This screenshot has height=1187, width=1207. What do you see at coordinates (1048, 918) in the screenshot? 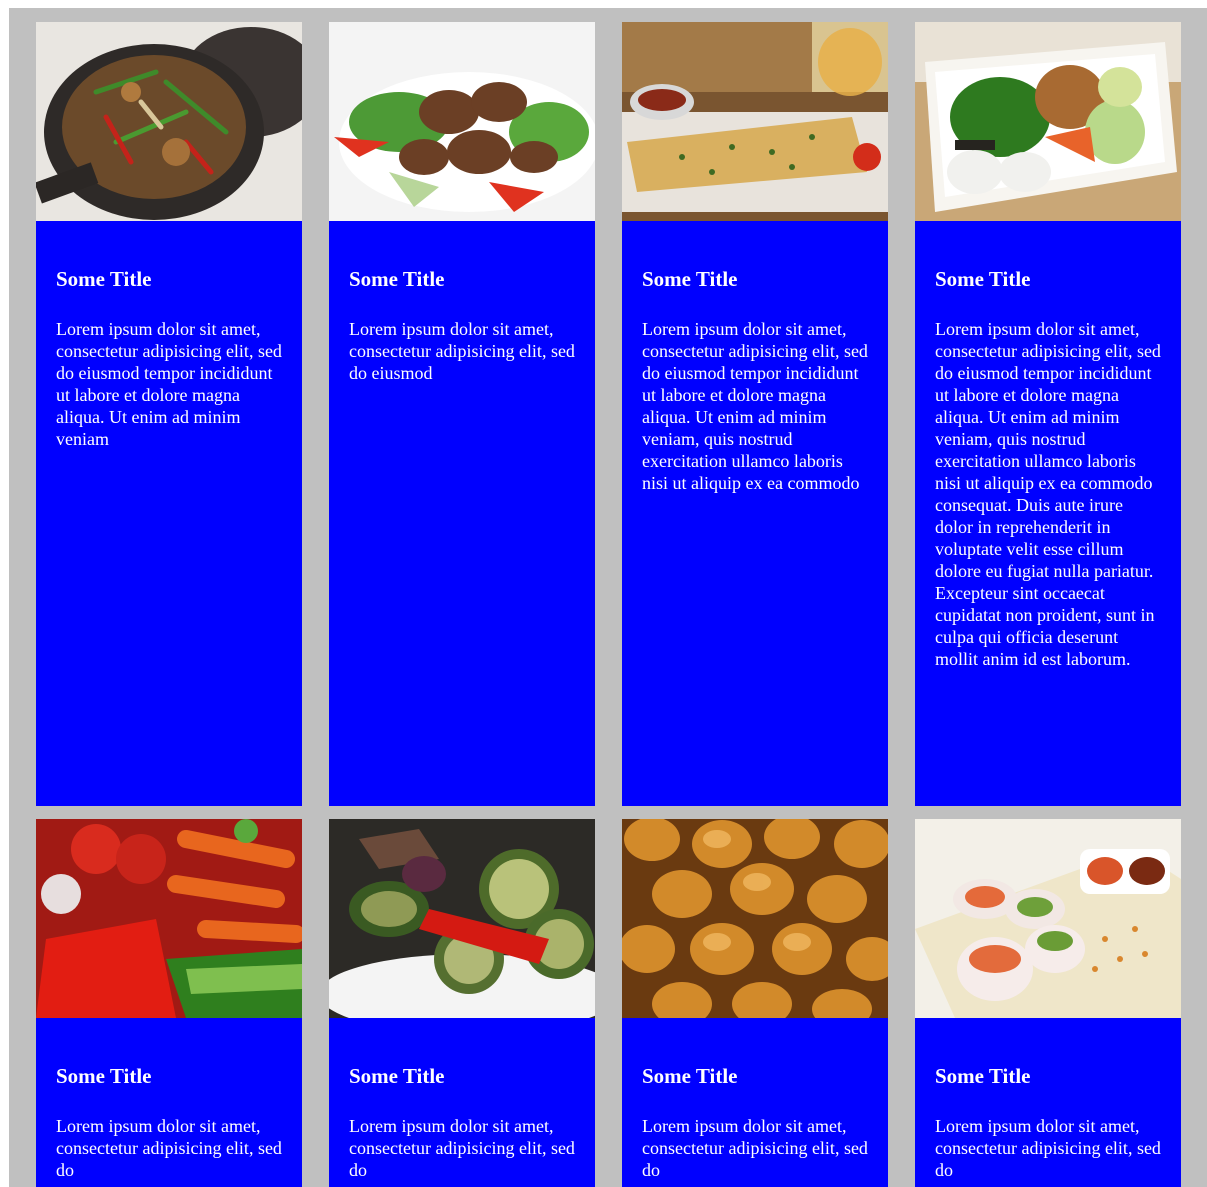
I see `sushi-rolls-photo` at bounding box center [1048, 918].